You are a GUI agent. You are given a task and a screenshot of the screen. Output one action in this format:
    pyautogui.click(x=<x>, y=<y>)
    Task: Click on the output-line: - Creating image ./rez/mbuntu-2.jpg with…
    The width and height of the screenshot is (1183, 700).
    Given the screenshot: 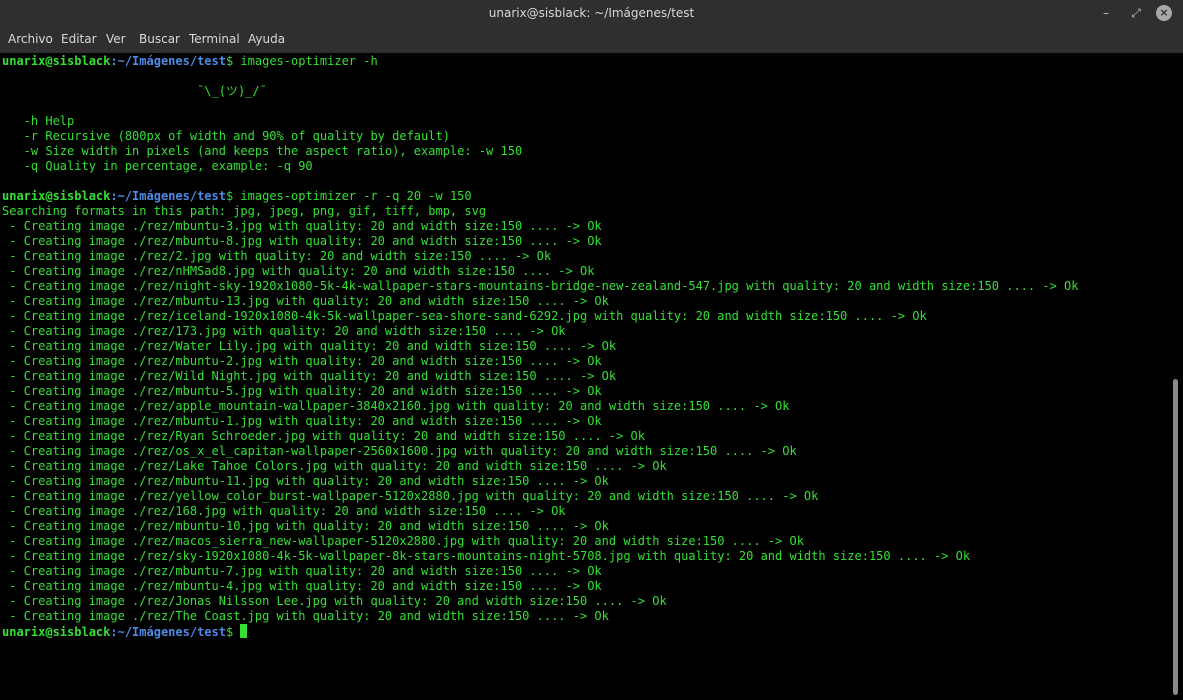 What is the action you would take?
    pyautogui.click(x=302, y=361)
    